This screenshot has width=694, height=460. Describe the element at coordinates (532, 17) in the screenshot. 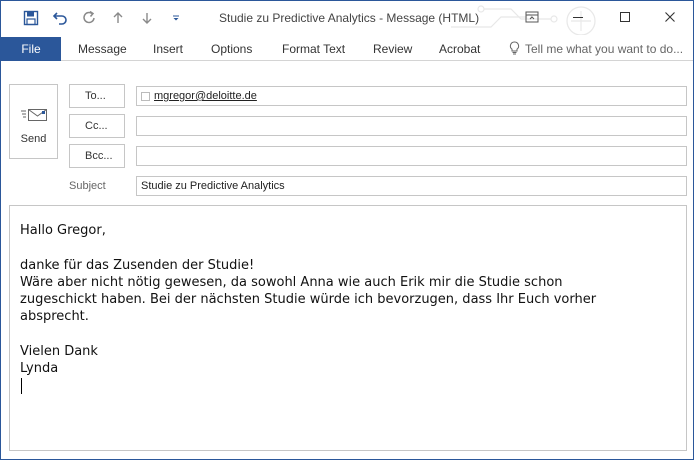

I see `ribbon-display-icon` at that location.